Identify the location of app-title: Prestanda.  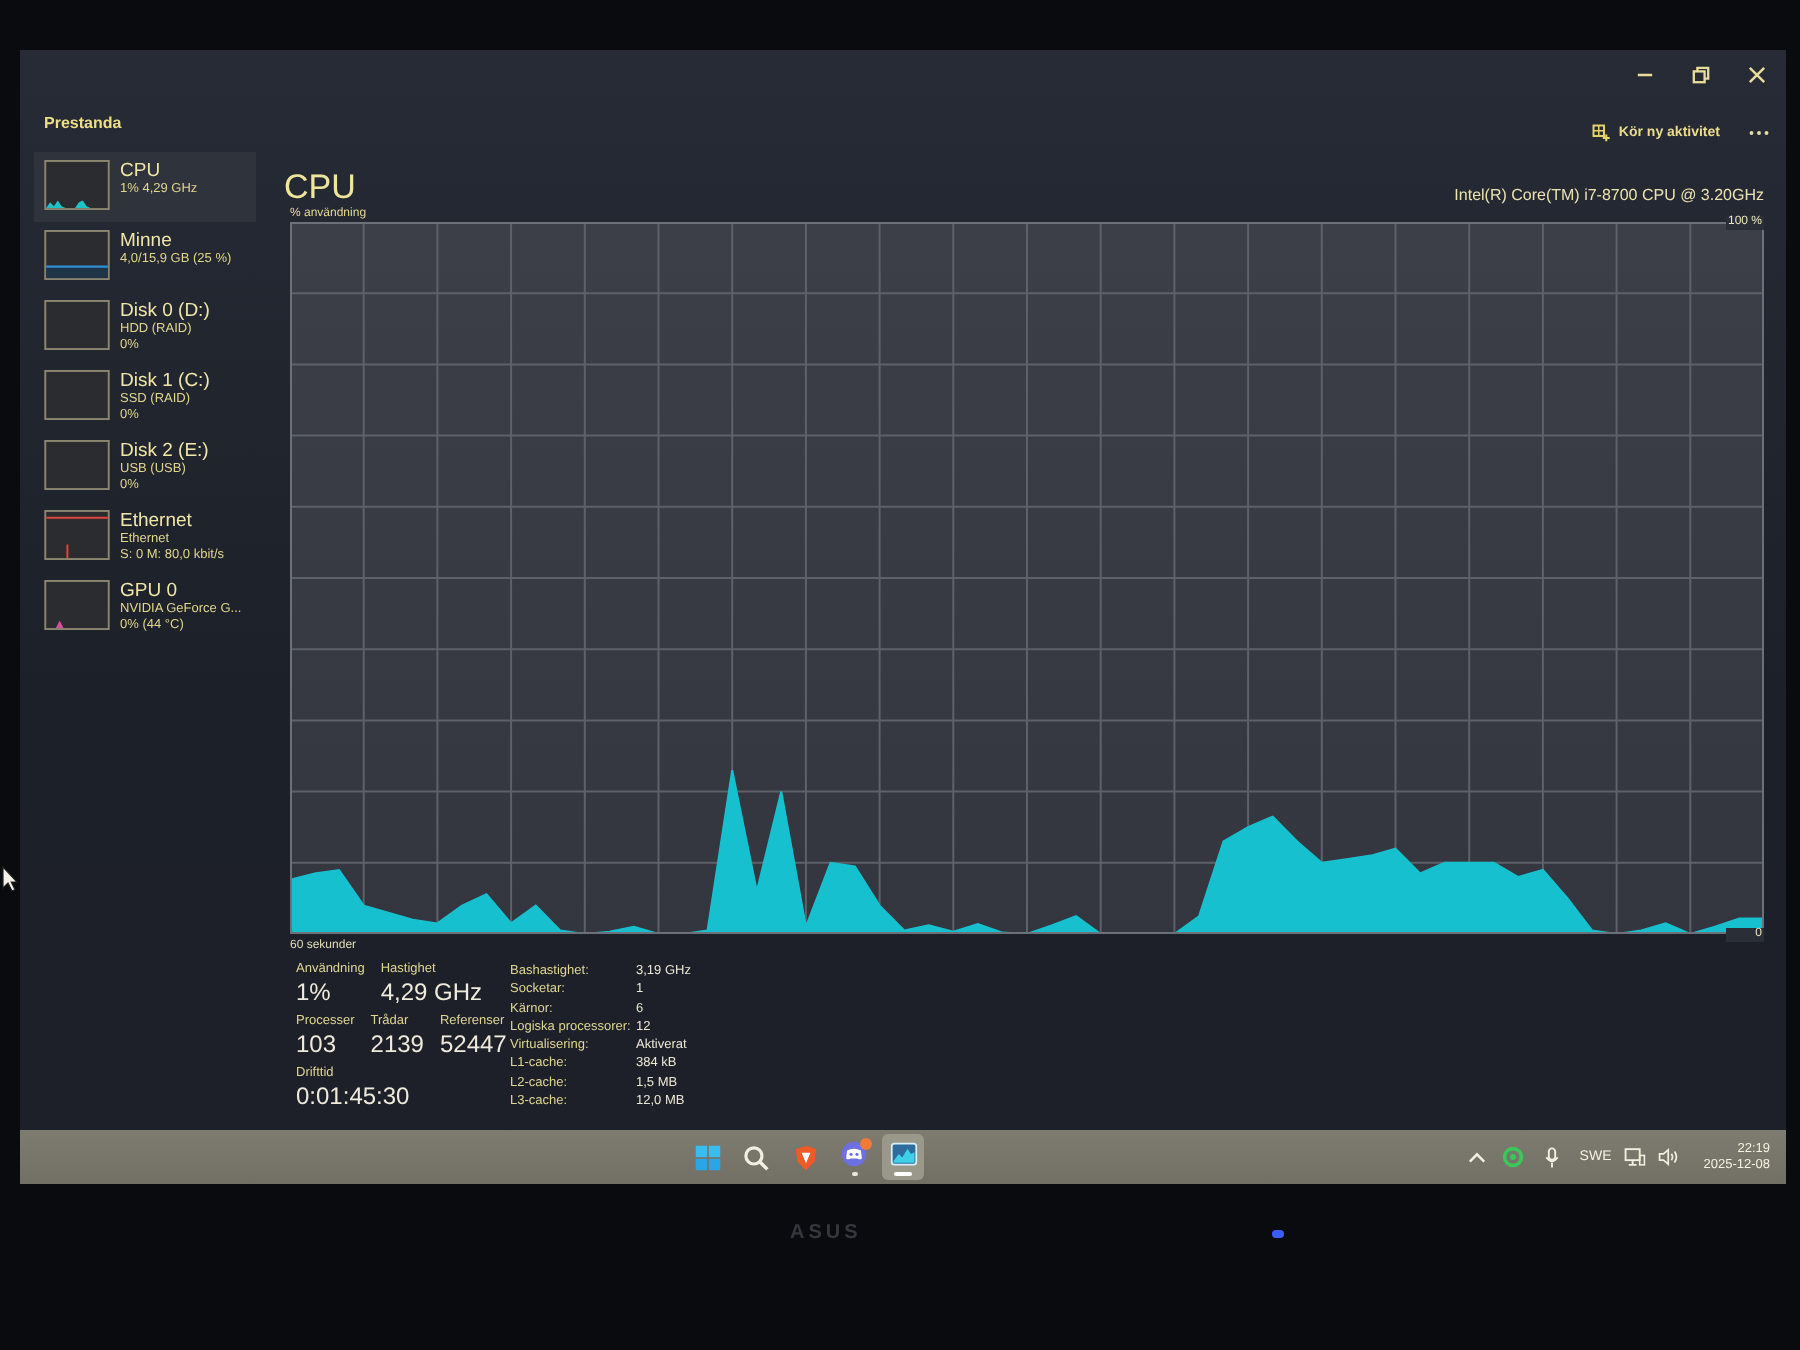
(83, 123).